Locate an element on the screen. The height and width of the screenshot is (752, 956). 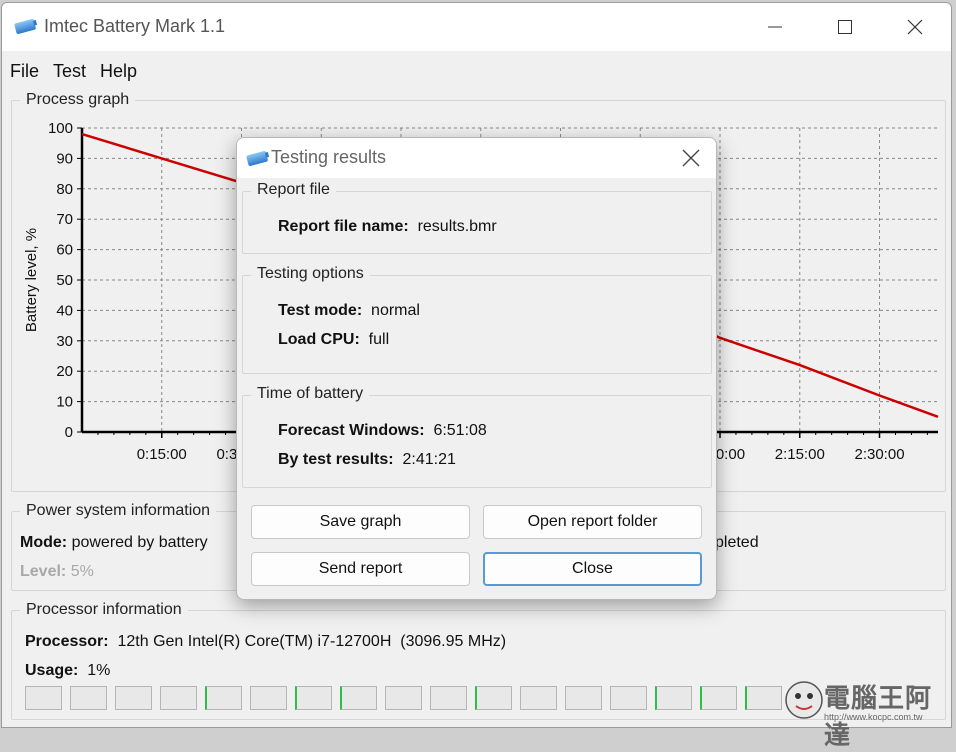
y-tick-label: 90 is located at coordinates (64, 158).